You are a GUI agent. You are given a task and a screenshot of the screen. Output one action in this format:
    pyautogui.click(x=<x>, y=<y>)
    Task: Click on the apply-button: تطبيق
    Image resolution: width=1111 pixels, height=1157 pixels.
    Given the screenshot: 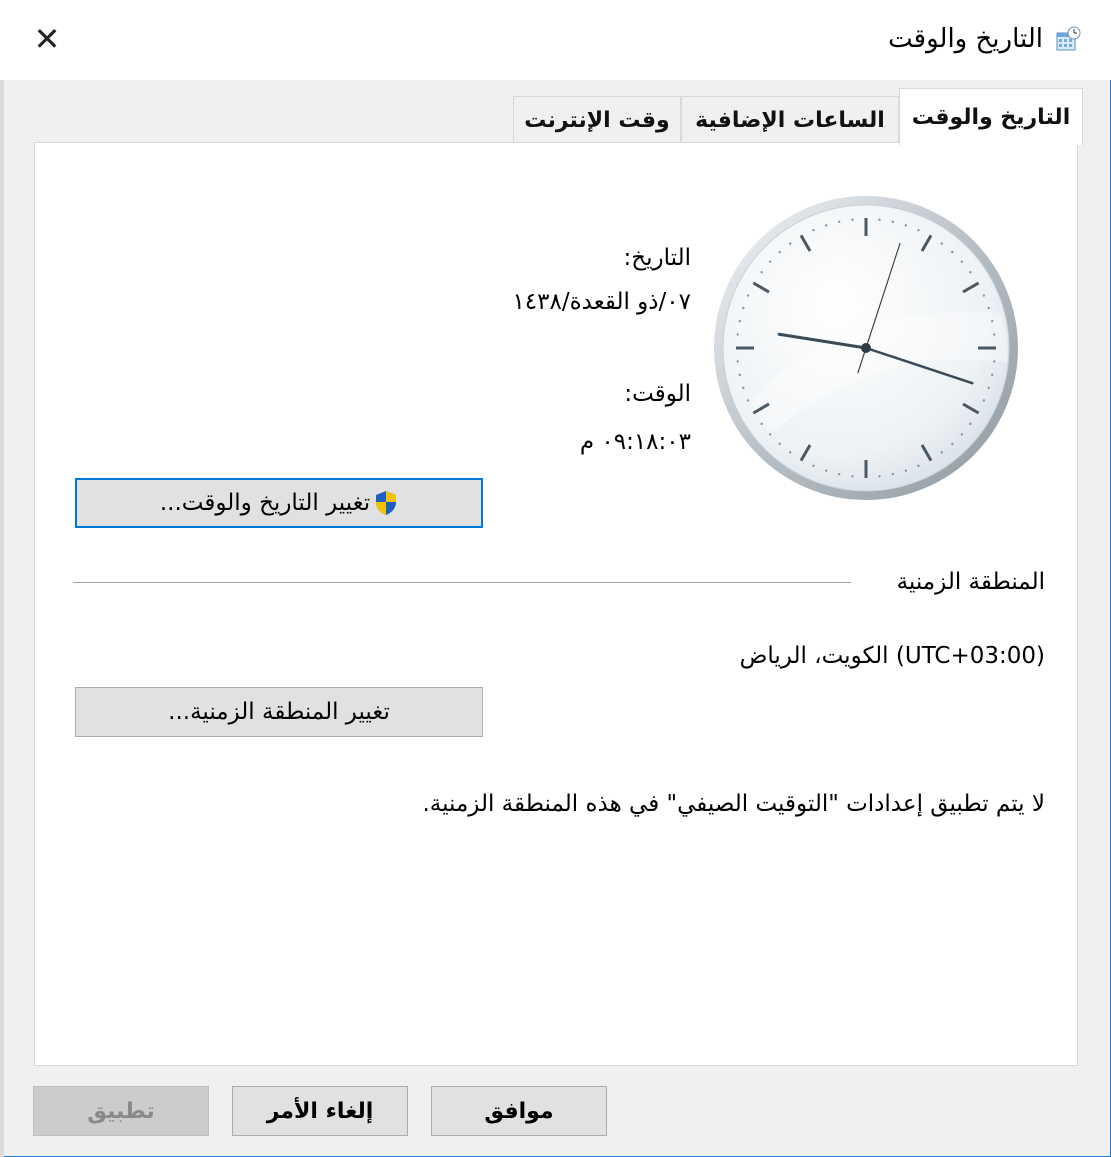 What is the action you would take?
    pyautogui.click(x=121, y=1111)
    